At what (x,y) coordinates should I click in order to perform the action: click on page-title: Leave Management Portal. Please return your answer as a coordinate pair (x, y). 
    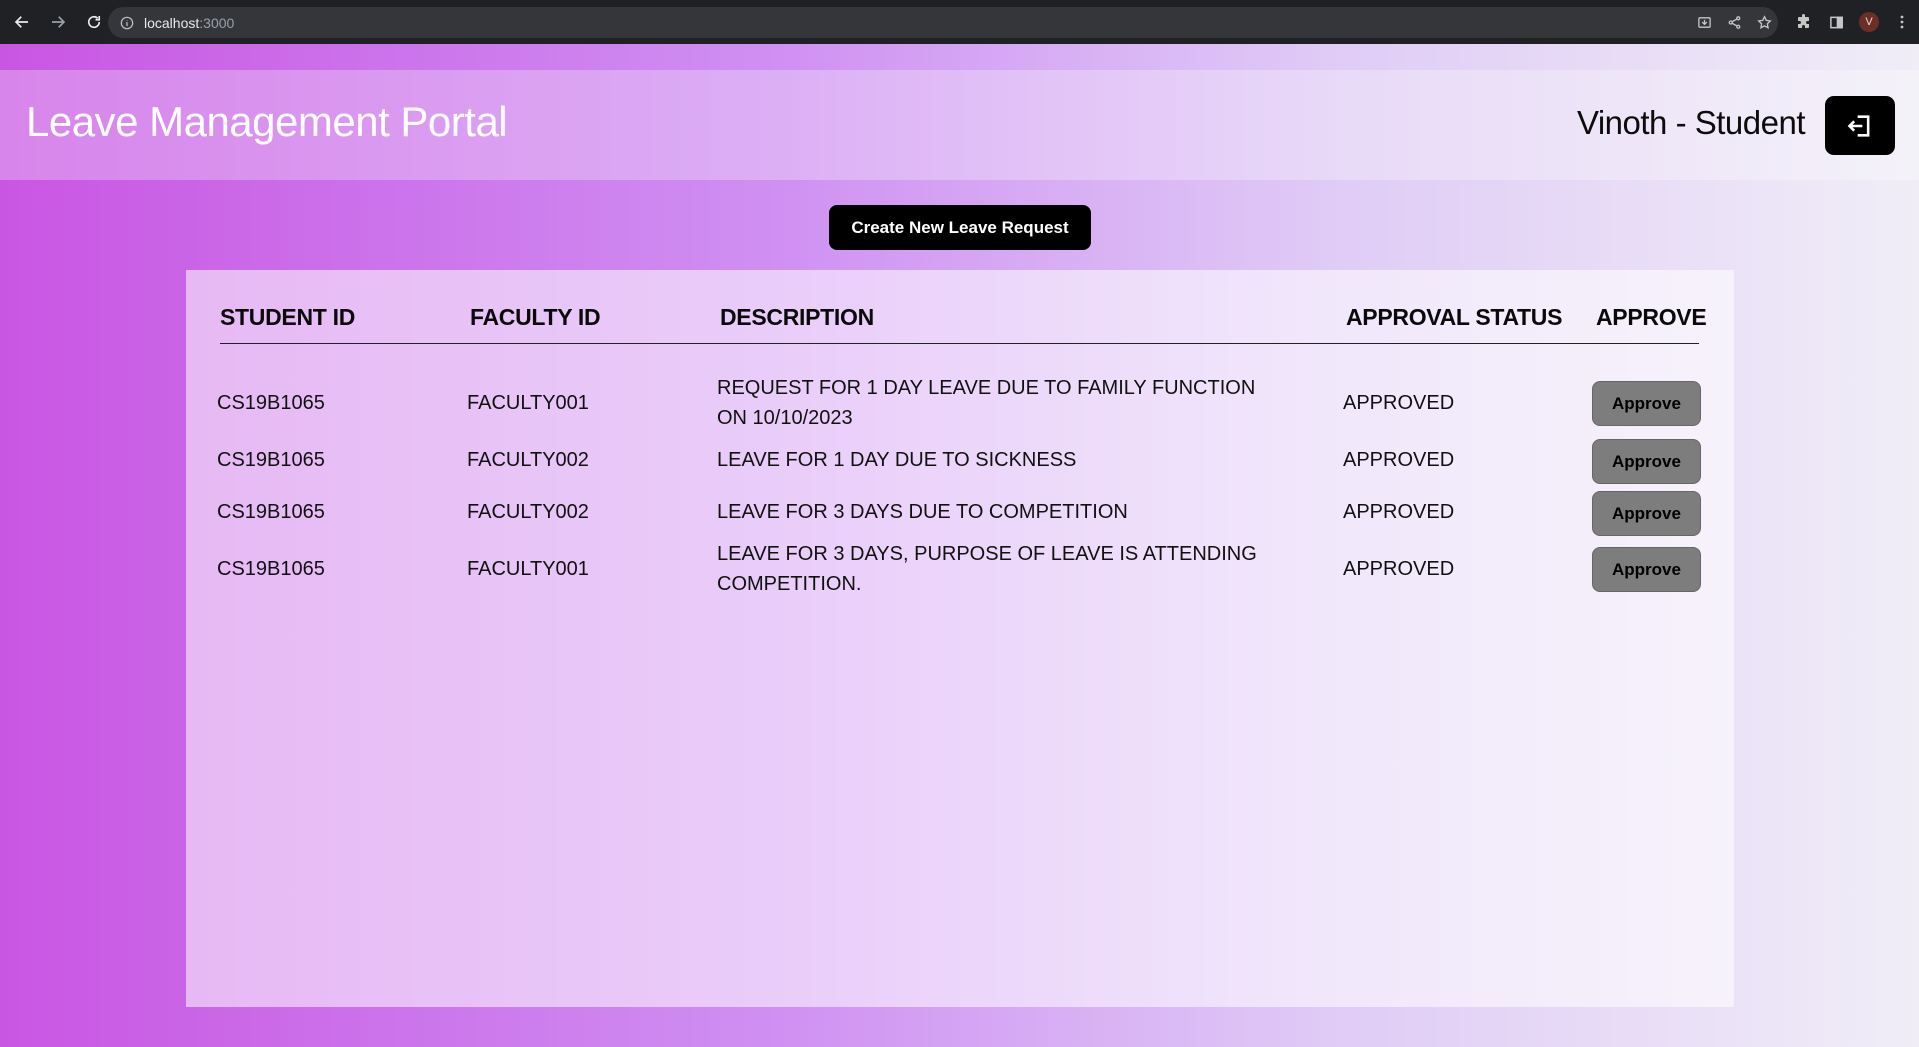
    Looking at the image, I should click on (267, 121).